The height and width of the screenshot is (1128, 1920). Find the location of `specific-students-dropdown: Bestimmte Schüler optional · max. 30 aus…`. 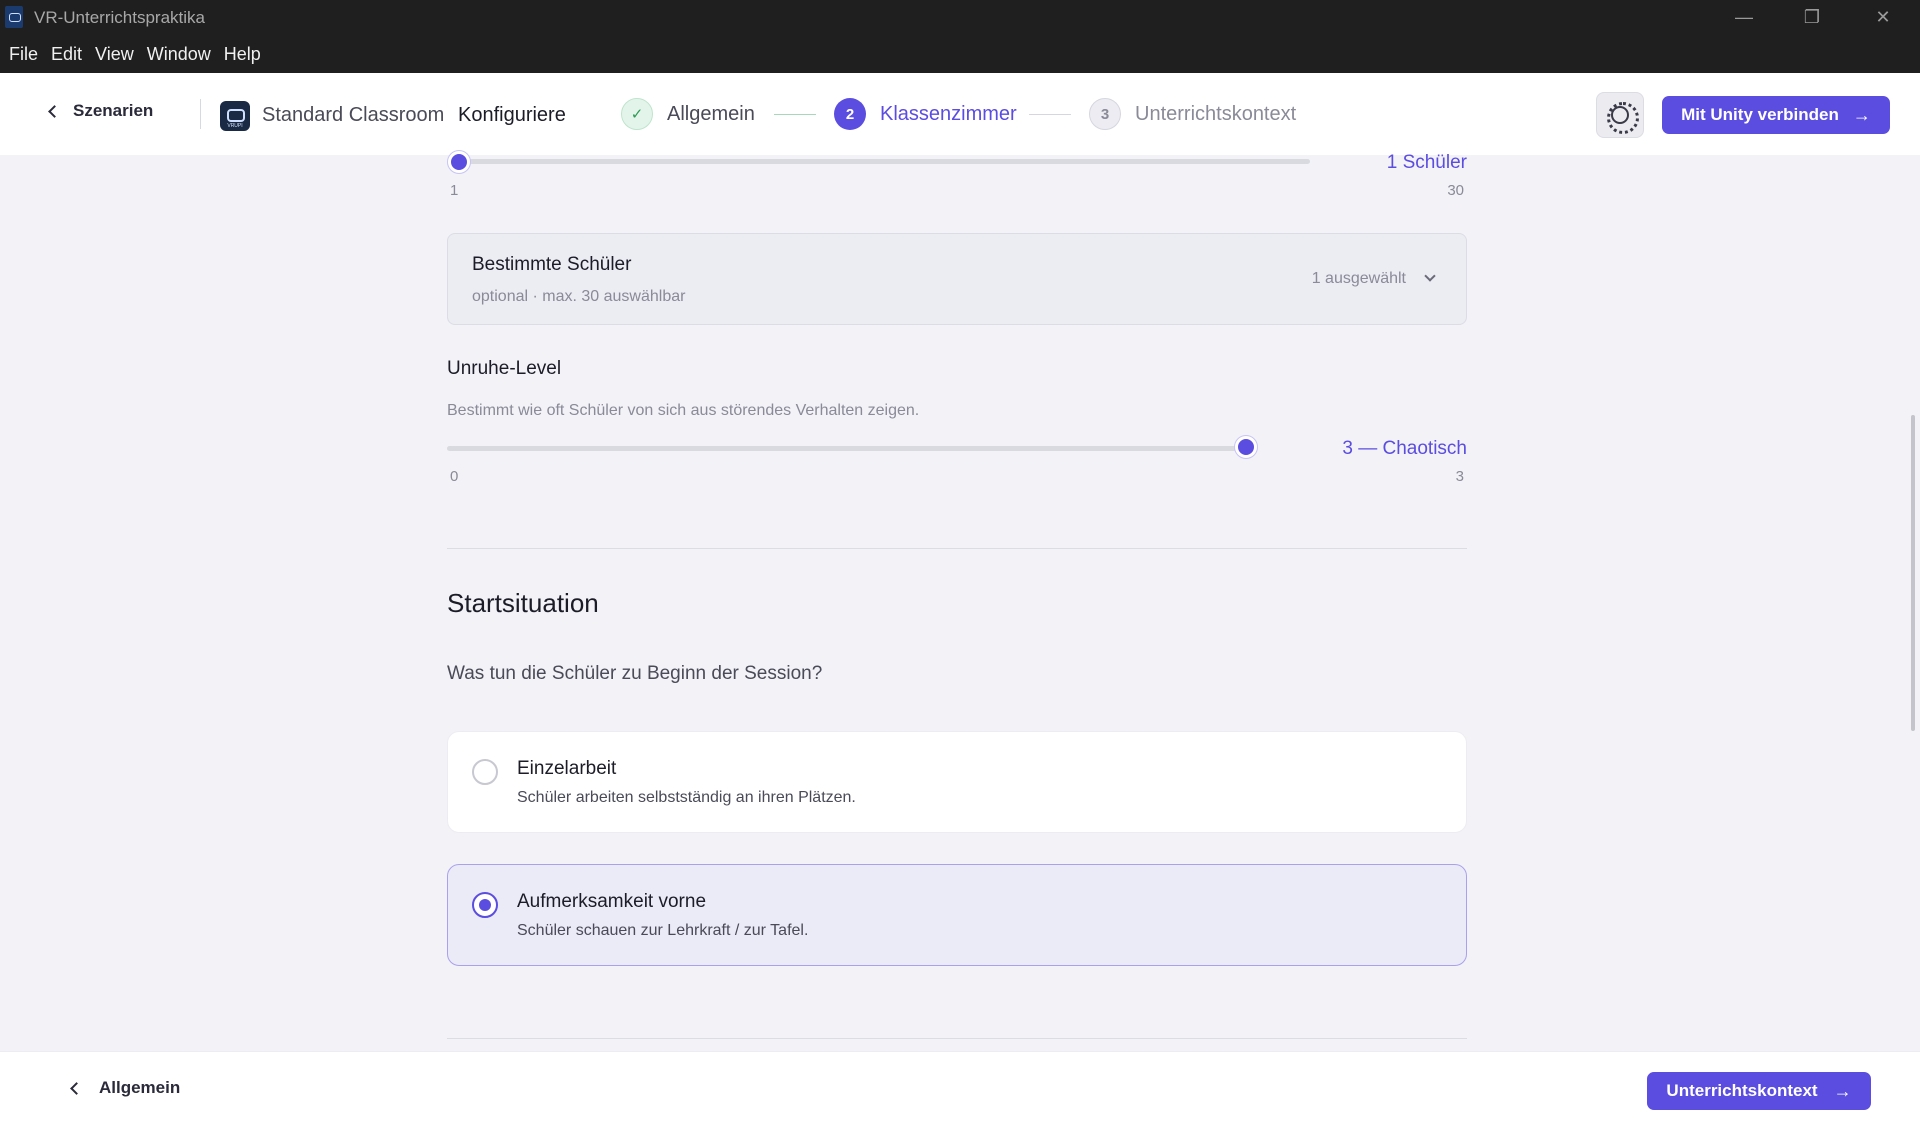

specific-students-dropdown: Bestimmte Schüler optional · max. 30 aus… is located at coordinates (957, 279).